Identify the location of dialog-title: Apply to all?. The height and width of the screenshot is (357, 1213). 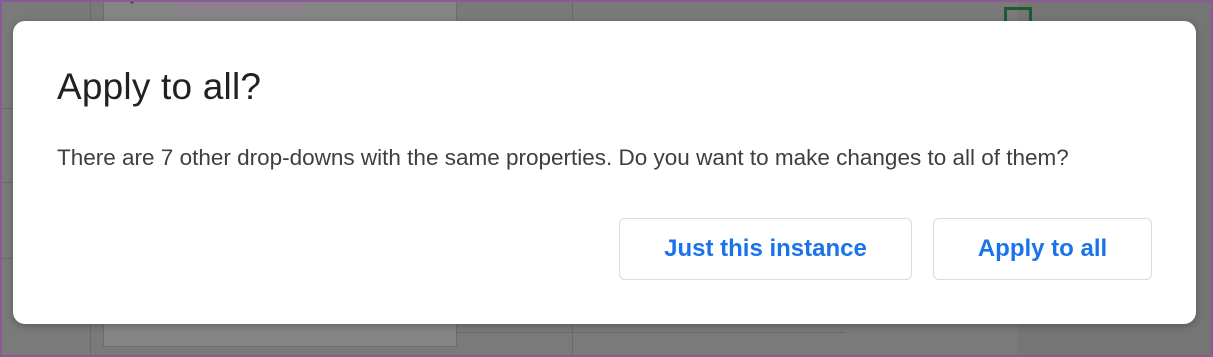
(159, 86).